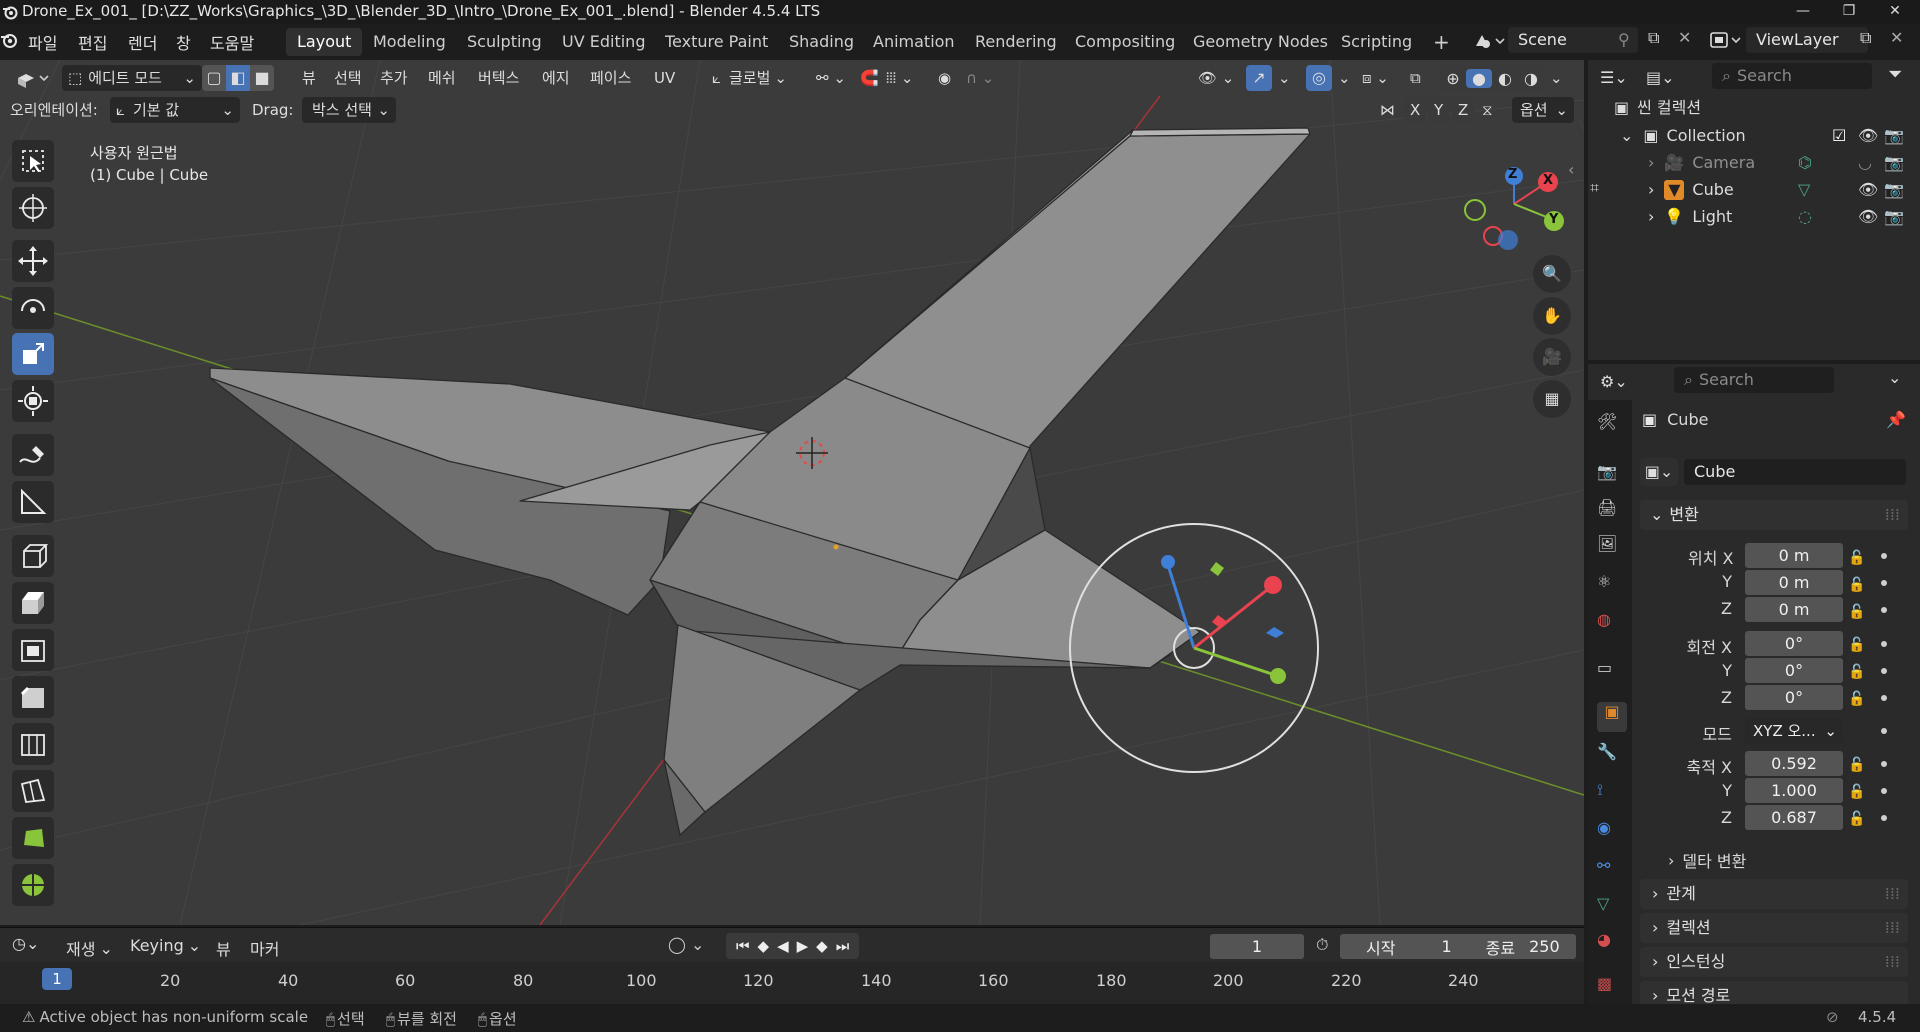 The width and height of the screenshot is (1920, 1032). Describe the element at coordinates (1387, 110) in the screenshot. I see `mirror-icon: ⋈` at that location.